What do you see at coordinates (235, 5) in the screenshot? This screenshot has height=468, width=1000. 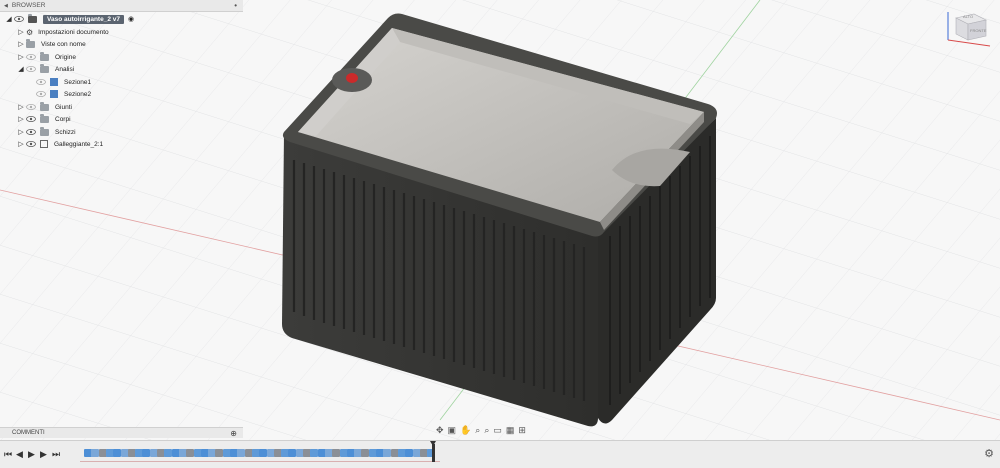 I see `pin-icon: •` at bounding box center [235, 5].